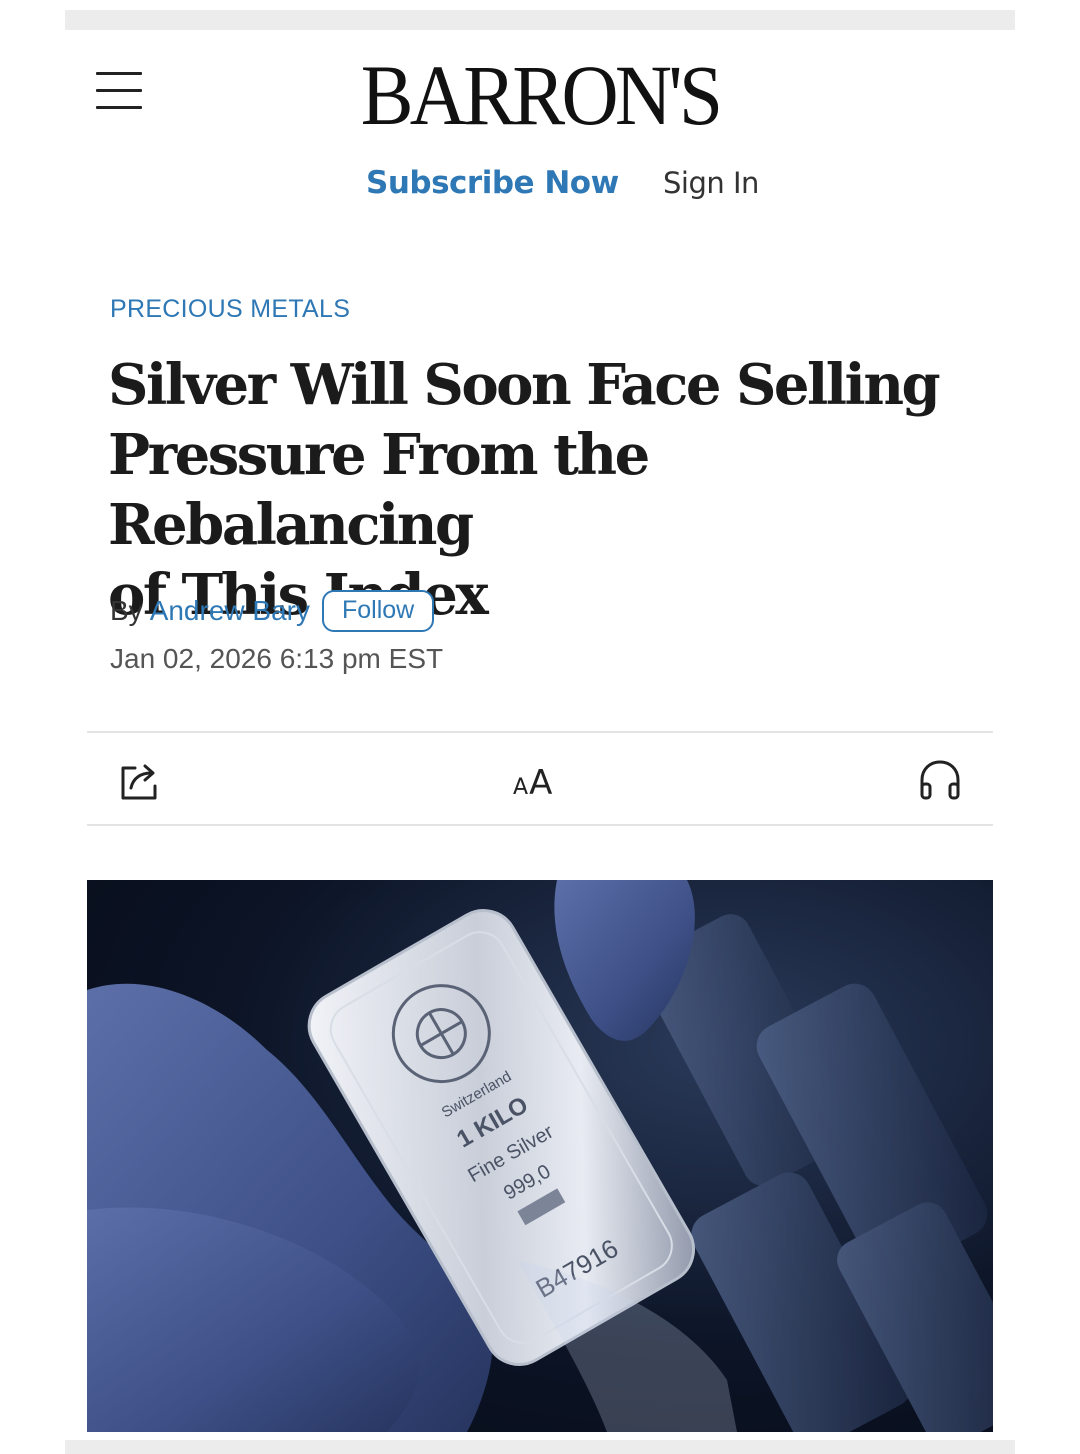  What do you see at coordinates (541, 783) in the screenshot?
I see `text-size-large-glyph: A` at bounding box center [541, 783].